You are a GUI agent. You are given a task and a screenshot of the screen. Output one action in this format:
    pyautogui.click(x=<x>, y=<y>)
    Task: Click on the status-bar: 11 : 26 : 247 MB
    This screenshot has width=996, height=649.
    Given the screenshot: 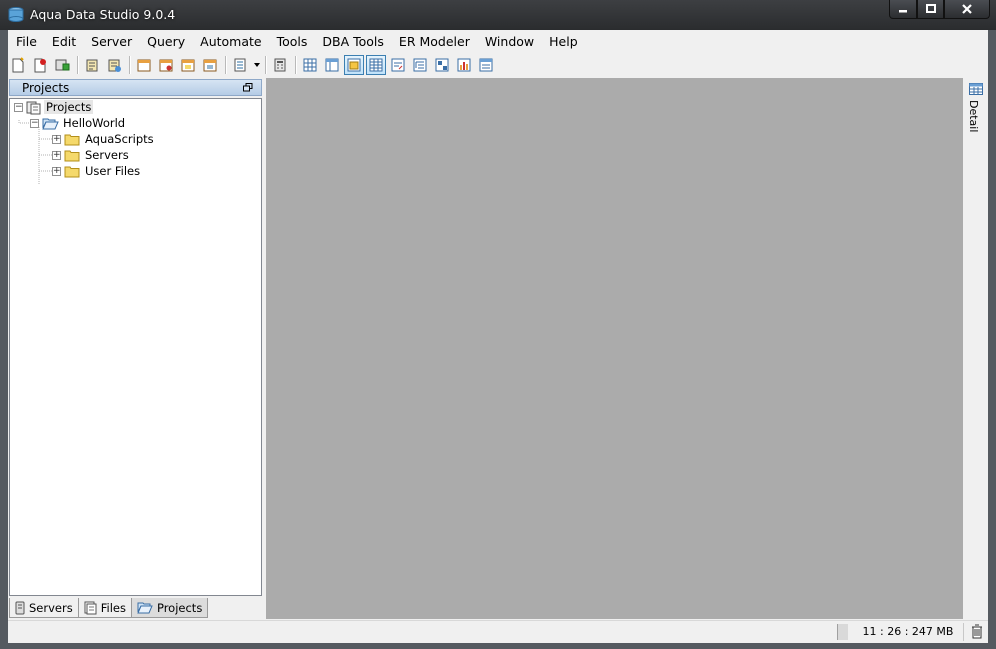 What is the action you would take?
    pyautogui.click(x=498, y=631)
    